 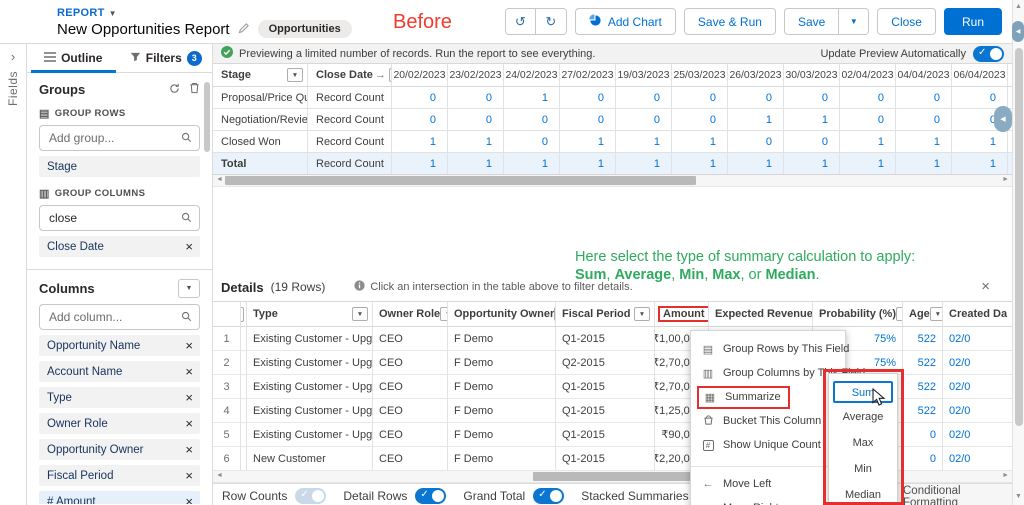 I want to click on expand-panel-handle: ◀, so click(x=1018, y=31).